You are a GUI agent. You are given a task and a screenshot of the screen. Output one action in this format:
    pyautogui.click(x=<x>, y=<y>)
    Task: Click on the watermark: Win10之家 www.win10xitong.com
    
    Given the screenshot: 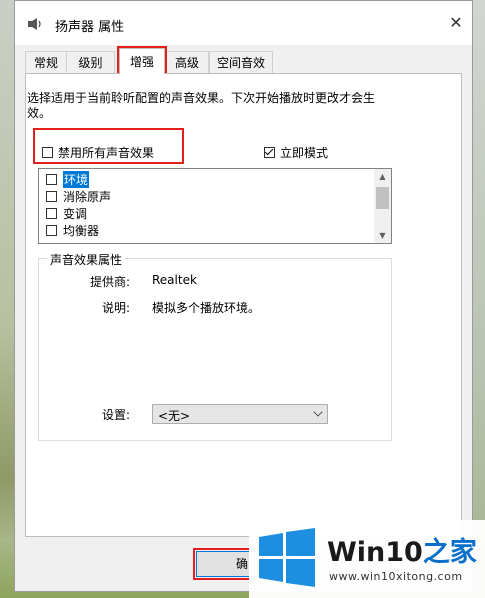 What is the action you would take?
    pyautogui.click(x=367, y=559)
    